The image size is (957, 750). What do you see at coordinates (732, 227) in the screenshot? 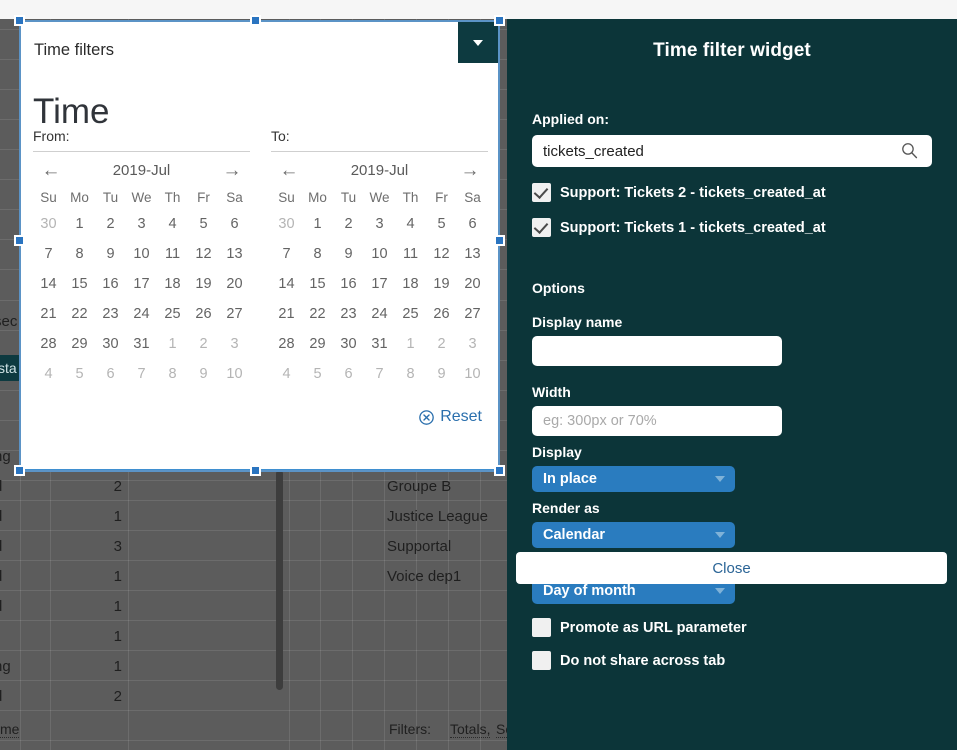
I see `source-checkbox-row: Support: Tickets 1 - tickets_created_at` at bounding box center [732, 227].